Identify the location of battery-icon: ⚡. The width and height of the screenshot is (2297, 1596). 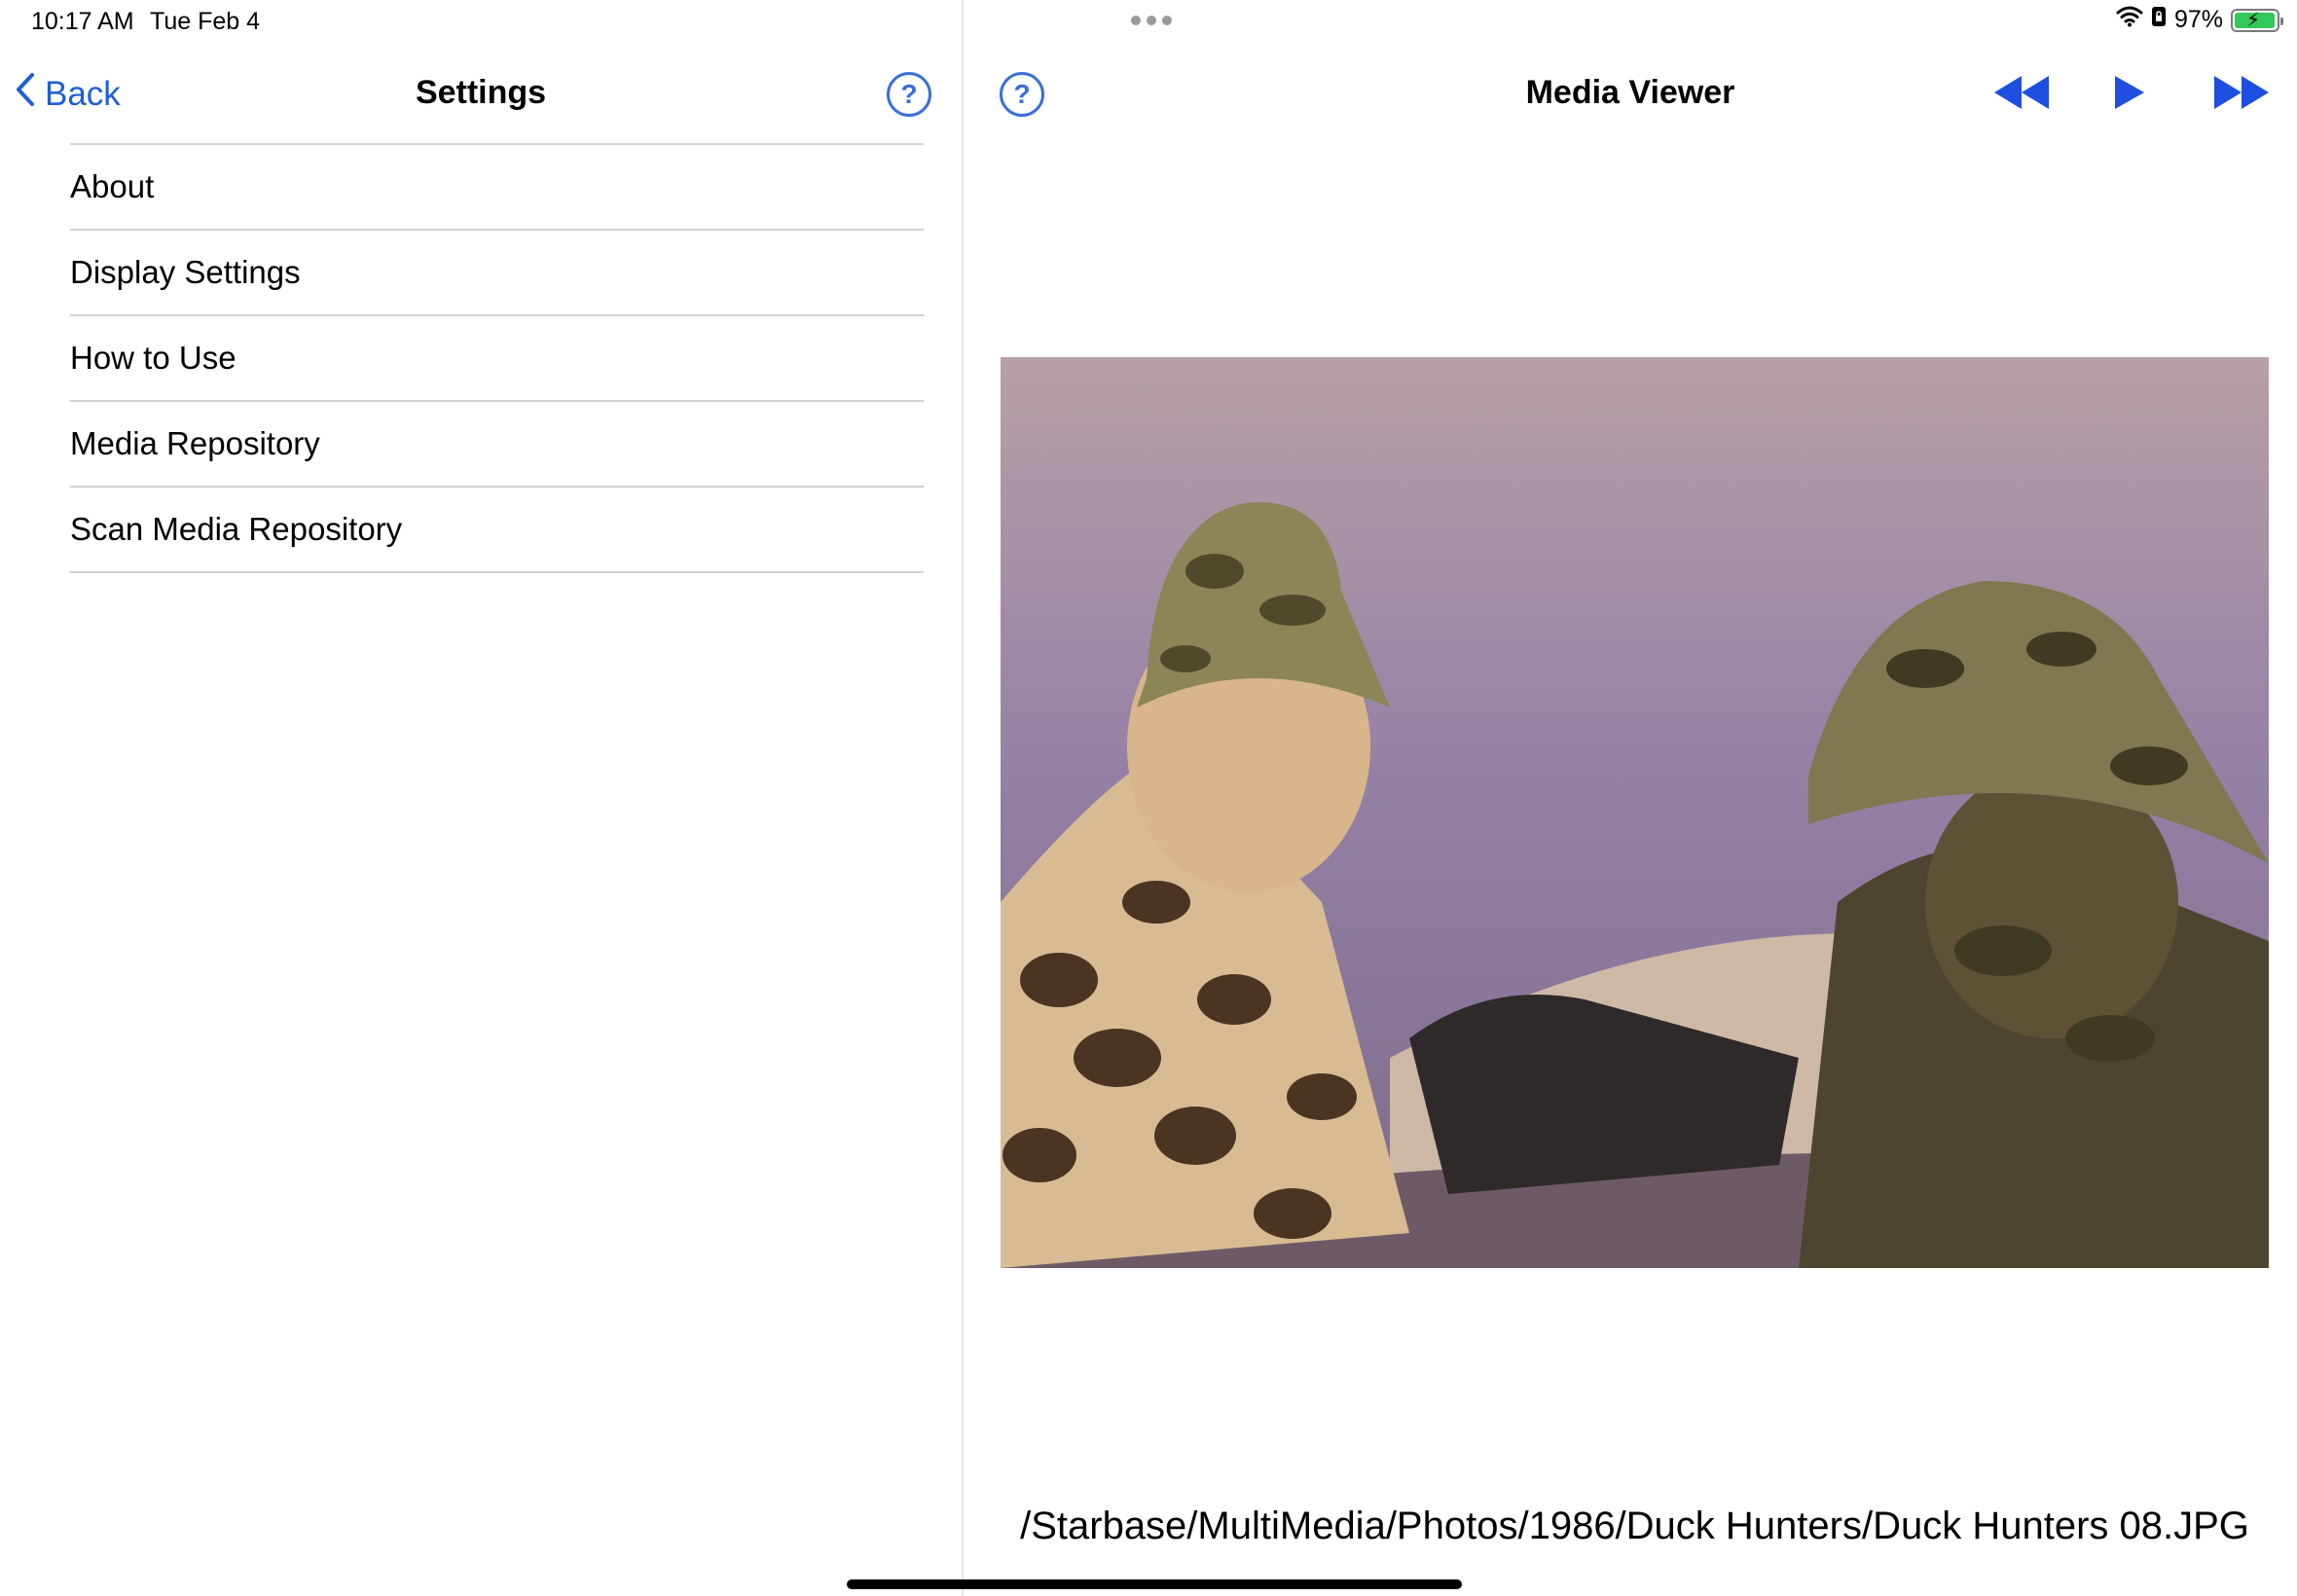
(2257, 20).